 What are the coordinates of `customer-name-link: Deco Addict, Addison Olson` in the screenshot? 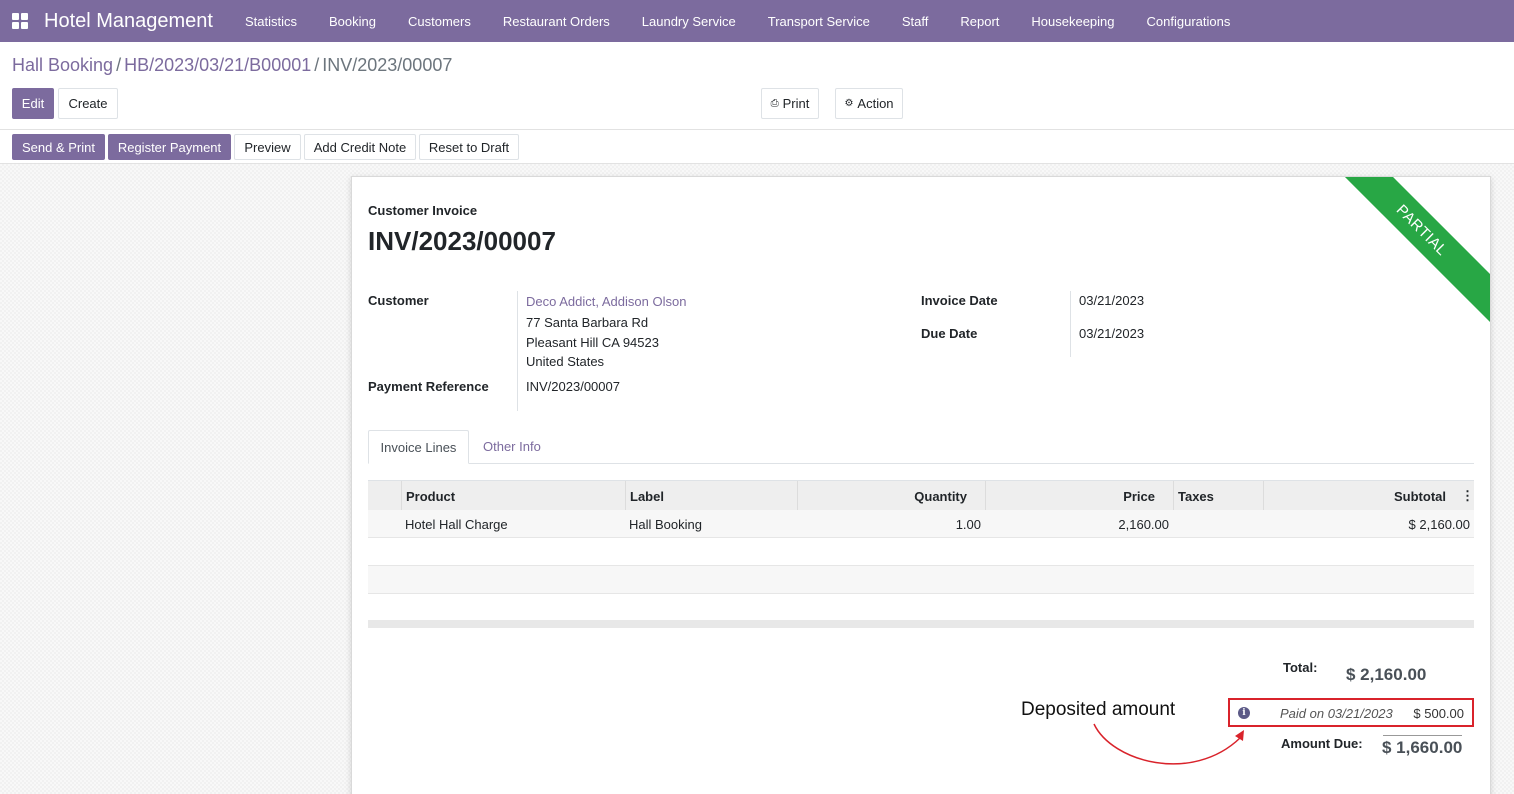 It's located at (606, 301).